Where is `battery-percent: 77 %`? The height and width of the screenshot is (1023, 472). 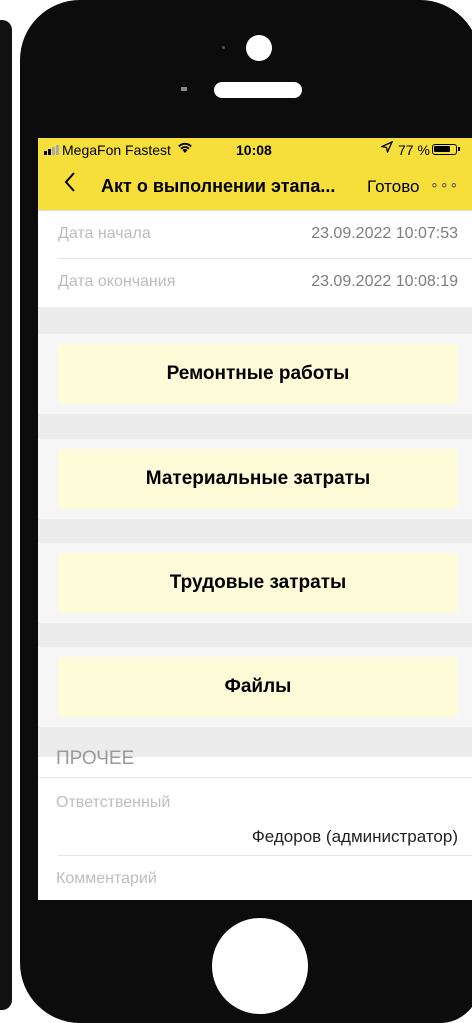
battery-percent: 77 % is located at coordinates (414, 150).